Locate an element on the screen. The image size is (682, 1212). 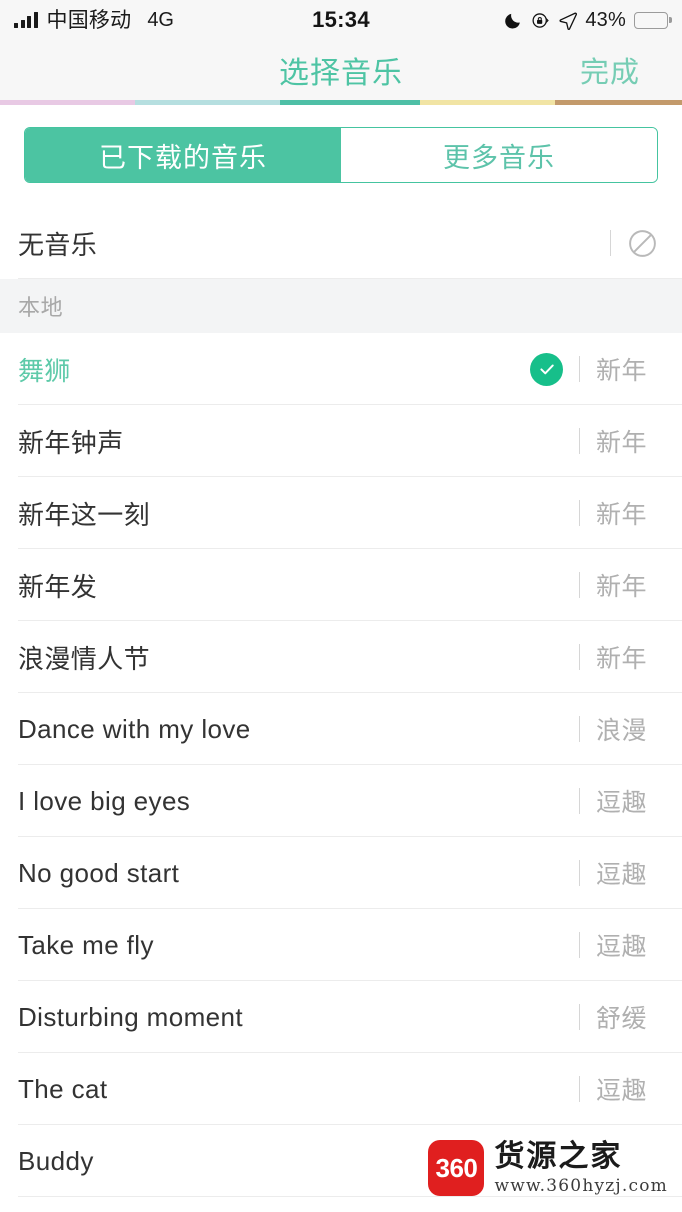
track-tag: 舒缓 is located at coordinates (622, 1019).